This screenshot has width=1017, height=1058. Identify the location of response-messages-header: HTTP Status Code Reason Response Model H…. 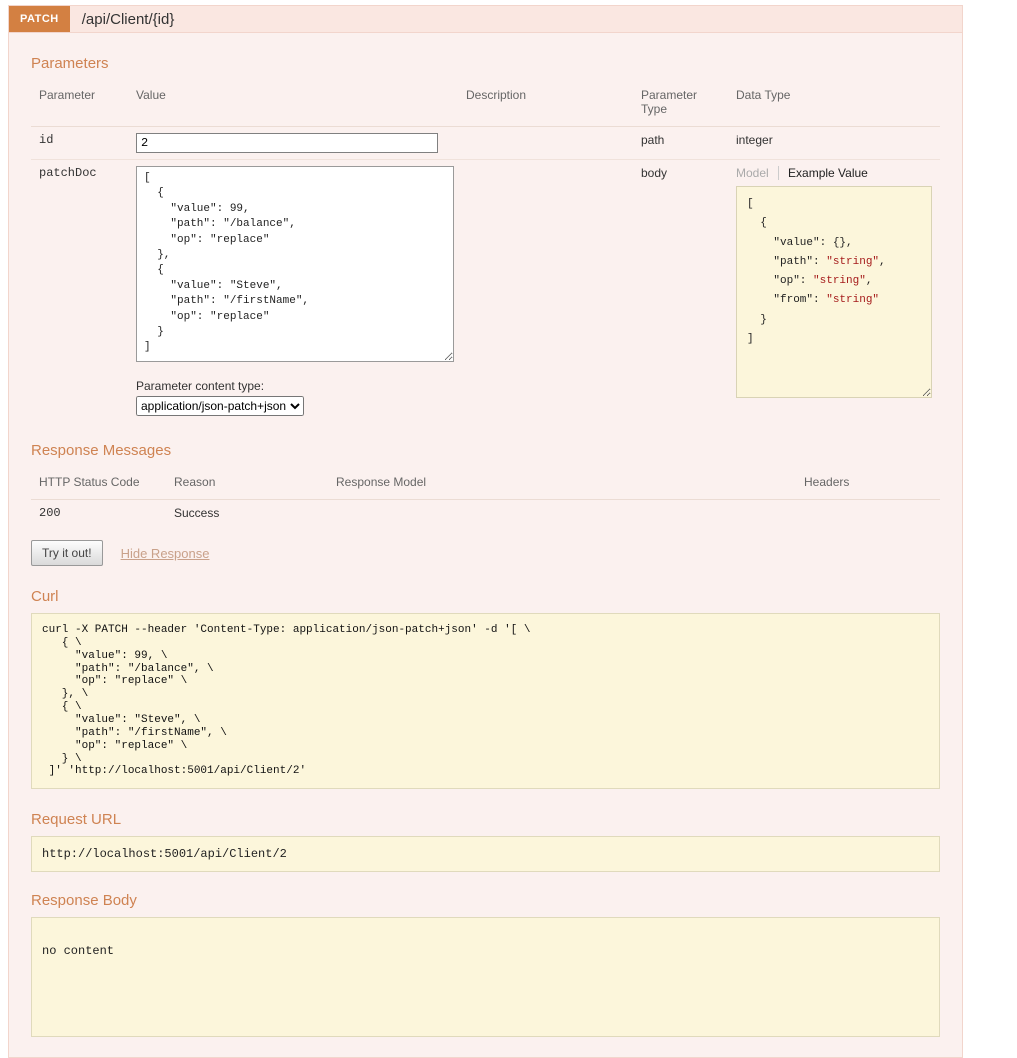
(485, 483).